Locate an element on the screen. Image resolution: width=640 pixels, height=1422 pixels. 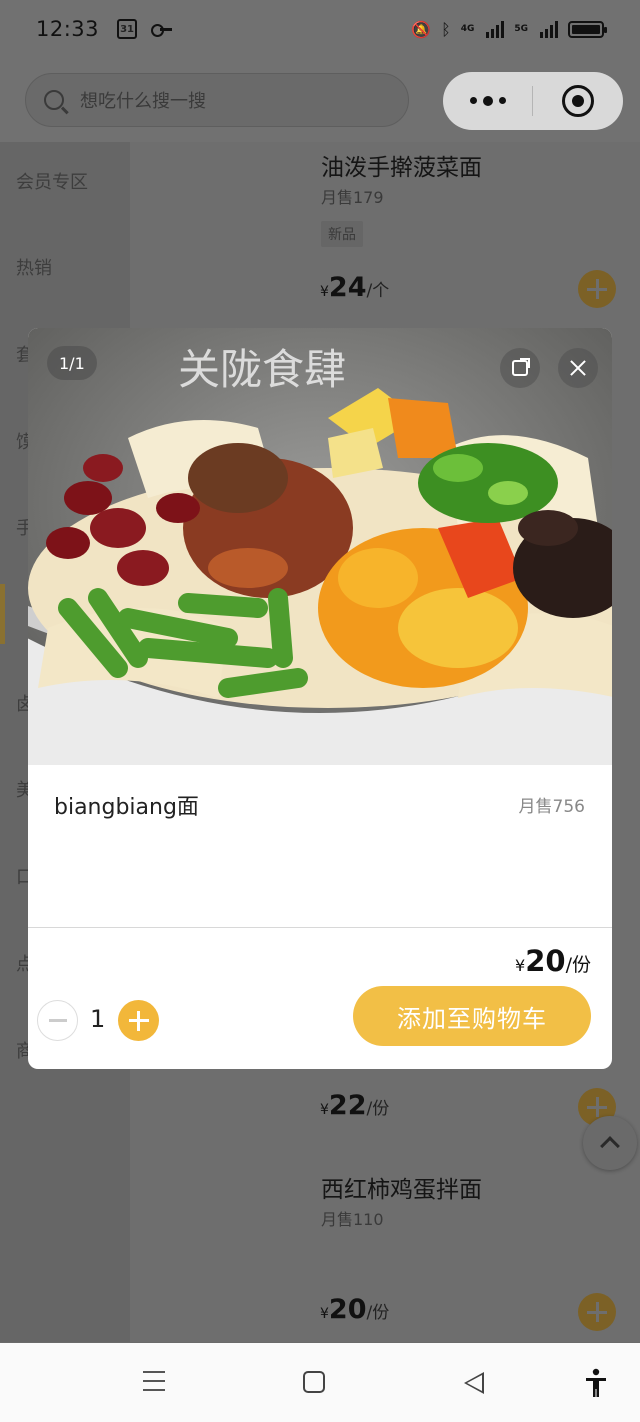
product-price: ¥24/个 is located at coordinates (355, 287).